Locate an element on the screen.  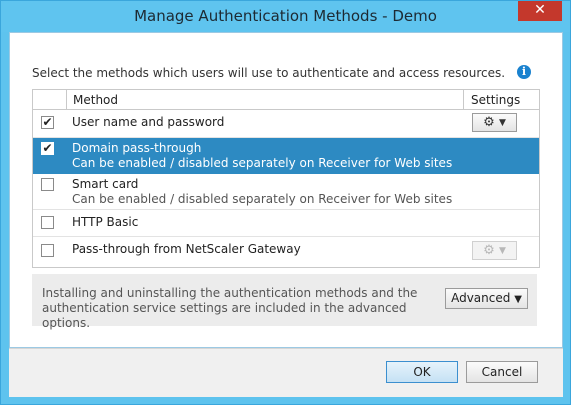
method-column-header: Method is located at coordinates (96, 100).